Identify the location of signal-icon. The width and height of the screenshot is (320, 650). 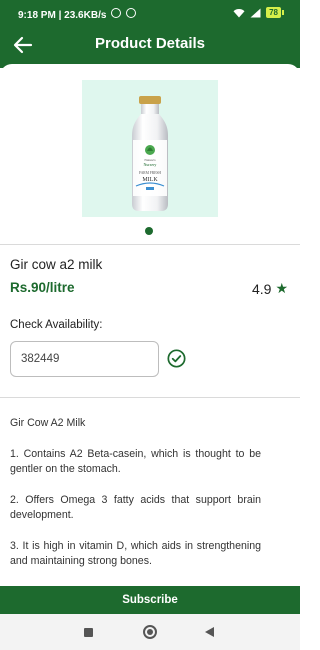
(255, 12).